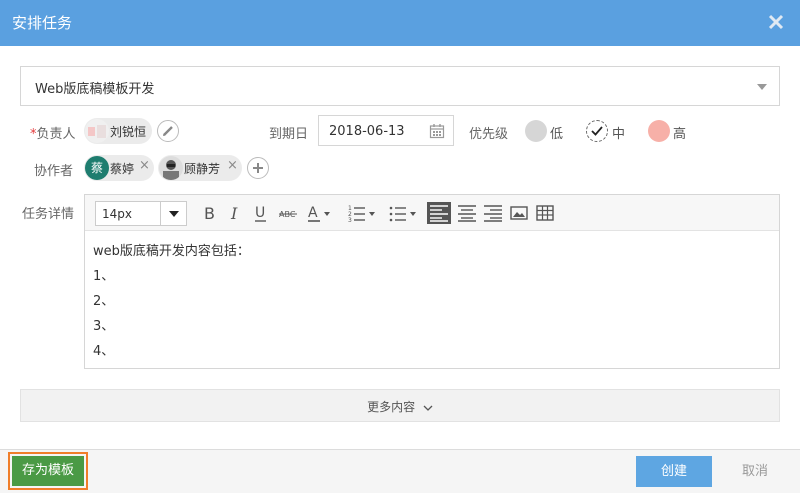 The width and height of the screenshot is (800, 493). Describe the element at coordinates (776, 22) in the screenshot. I see `close-icon` at that location.